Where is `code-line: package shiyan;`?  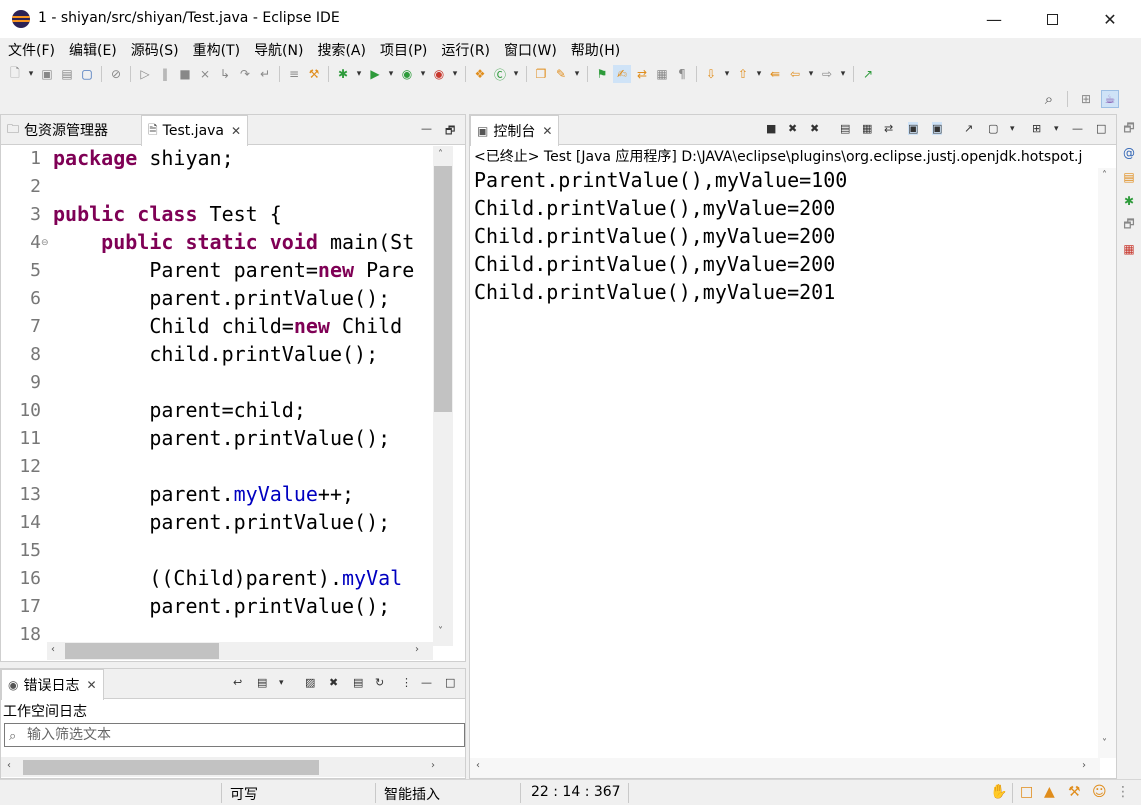 code-line: package shiyan; is located at coordinates (143, 158).